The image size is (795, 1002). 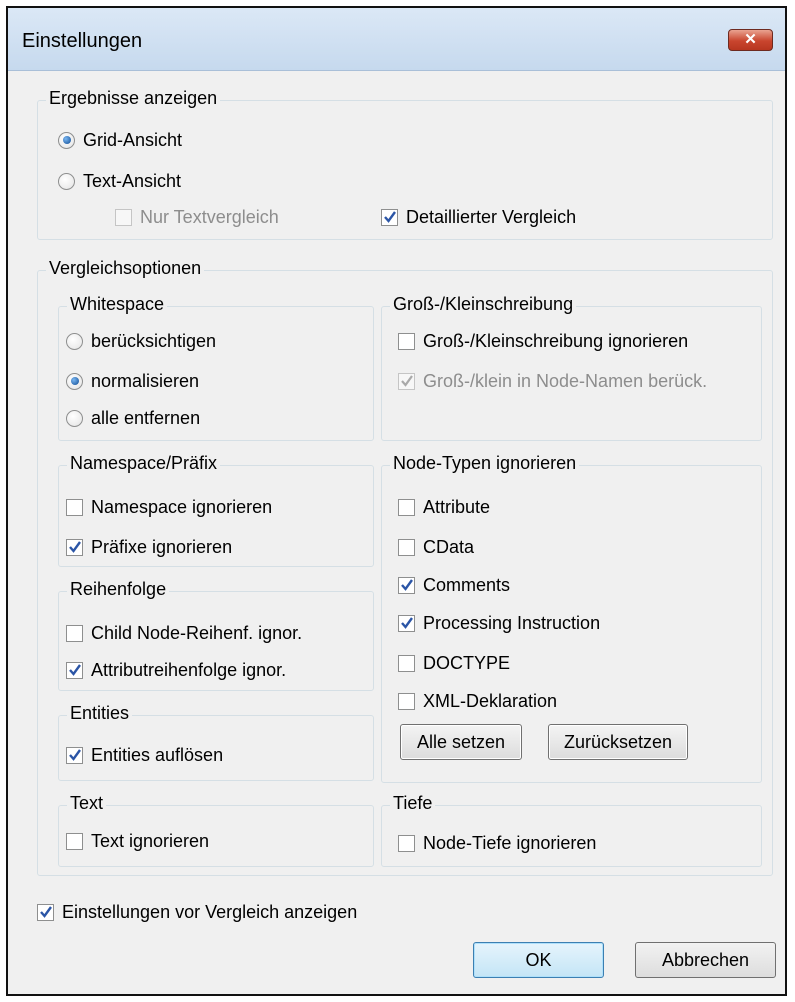 I want to click on resolve-entities-label: Entities auflösen, so click(x=157, y=754).